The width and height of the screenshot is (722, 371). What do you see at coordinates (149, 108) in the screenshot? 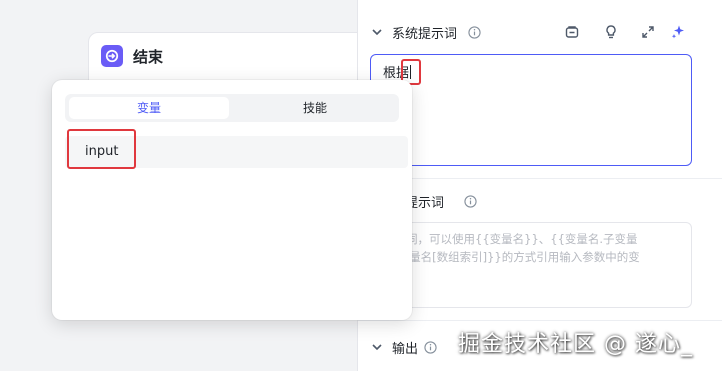
I see `tab-variables: 变量` at bounding box center [149, 108].